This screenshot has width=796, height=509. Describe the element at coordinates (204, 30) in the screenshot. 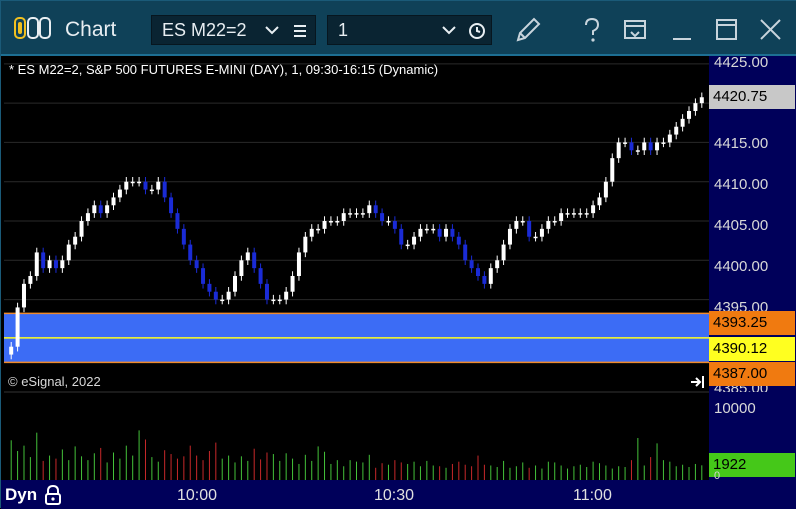

I see `symbol-value: ES M22=2` at that location.